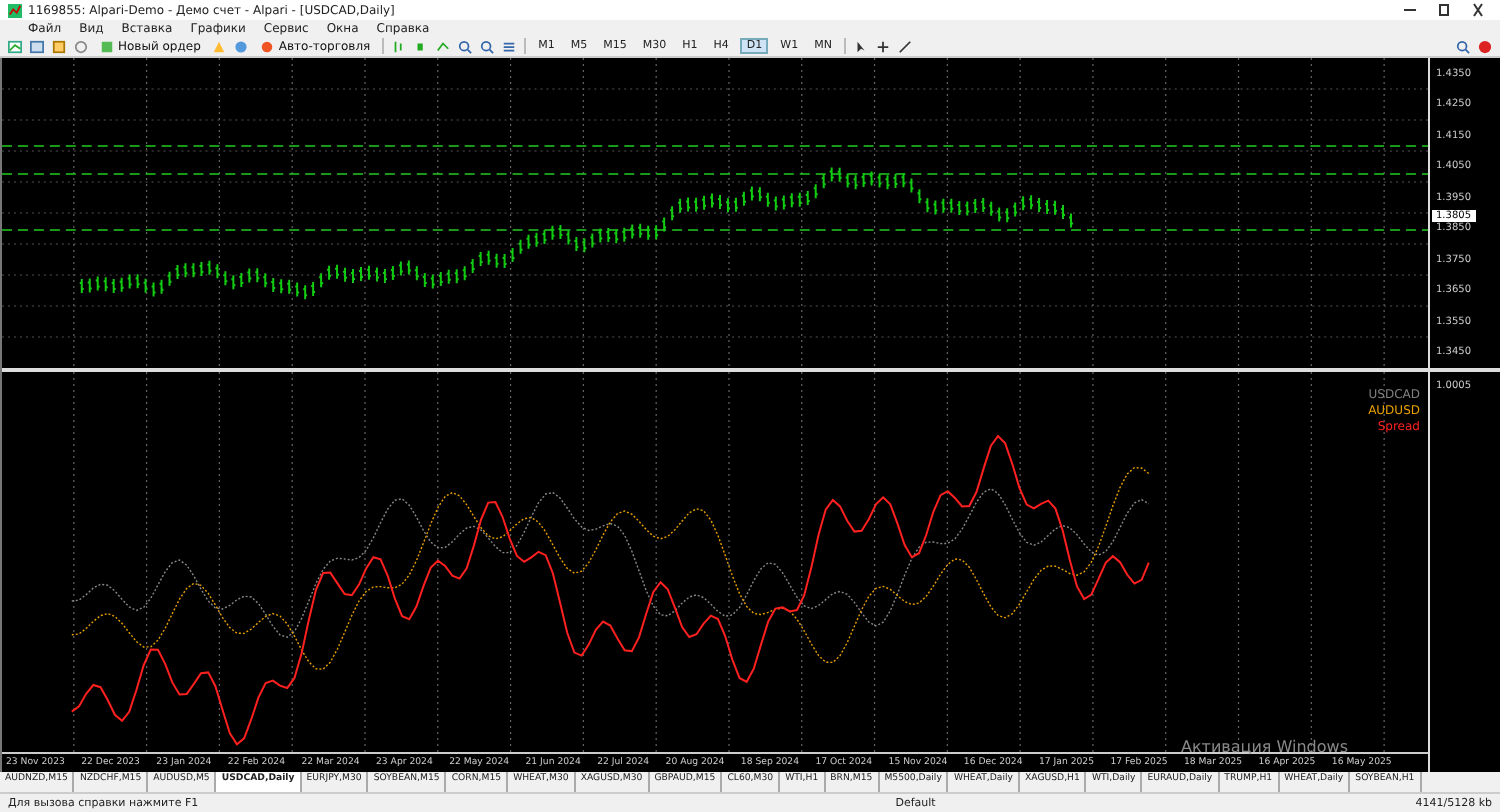 This screenshot has width=1500, height=812. Describe the element at coordinates (421, 46) in the screenshot. I see `candlestick-icon` at that location.